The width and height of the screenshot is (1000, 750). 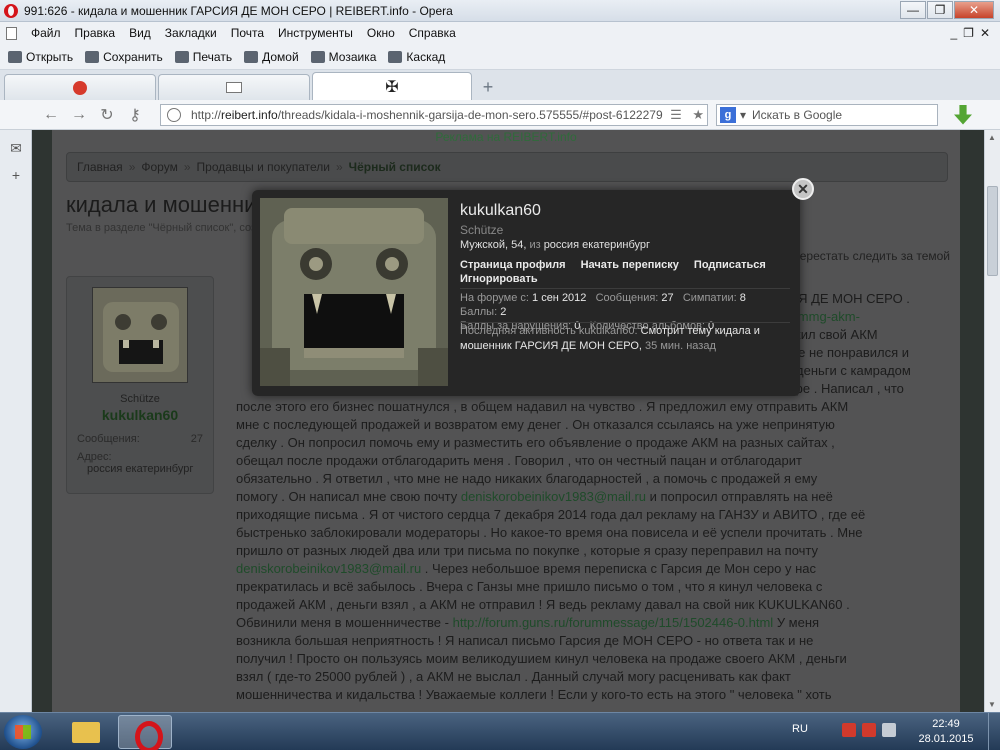 I want to click on menu-bookmarks: Закладки, so click(x=191, y=33).